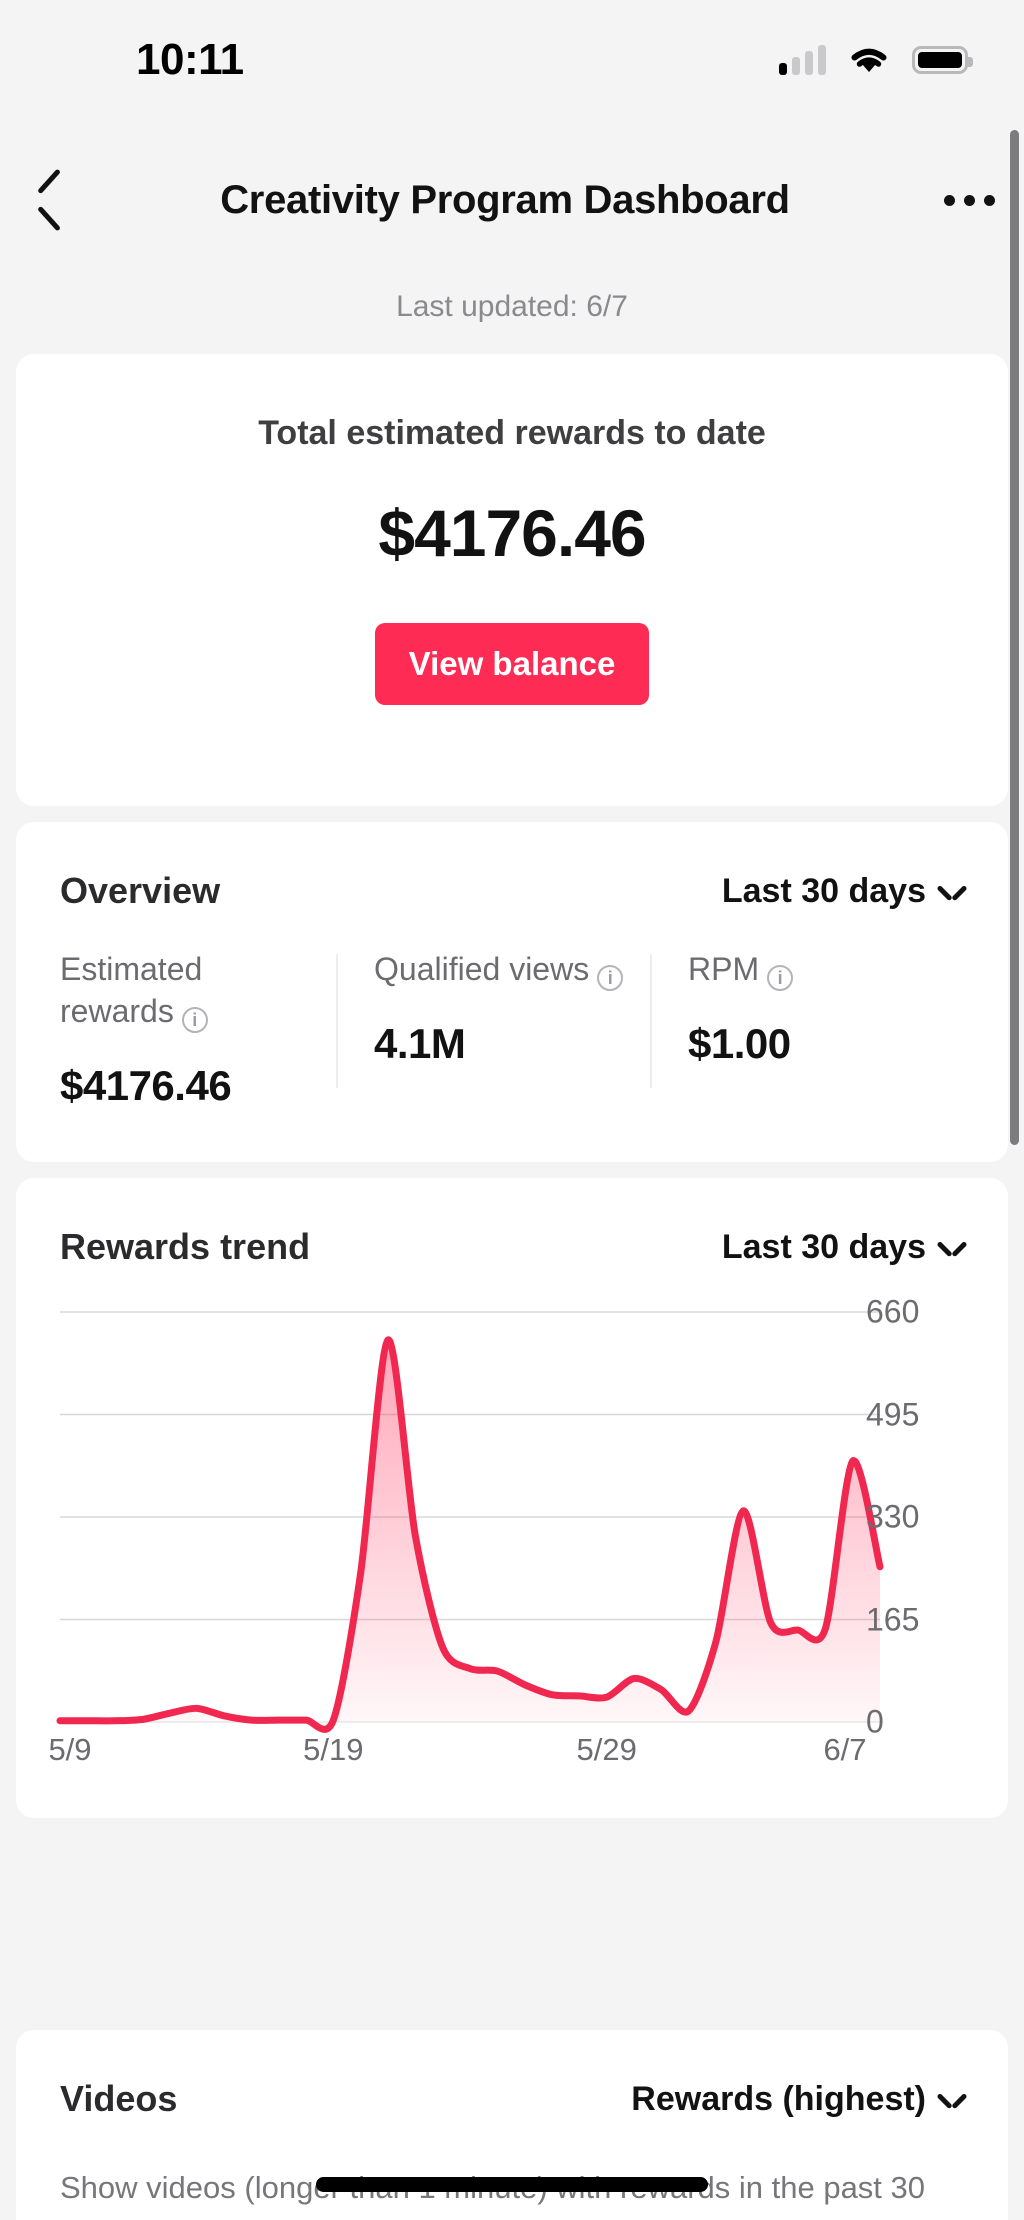 The image size is (1024, 2220). I want to click on status-icons, so click(876, 60).